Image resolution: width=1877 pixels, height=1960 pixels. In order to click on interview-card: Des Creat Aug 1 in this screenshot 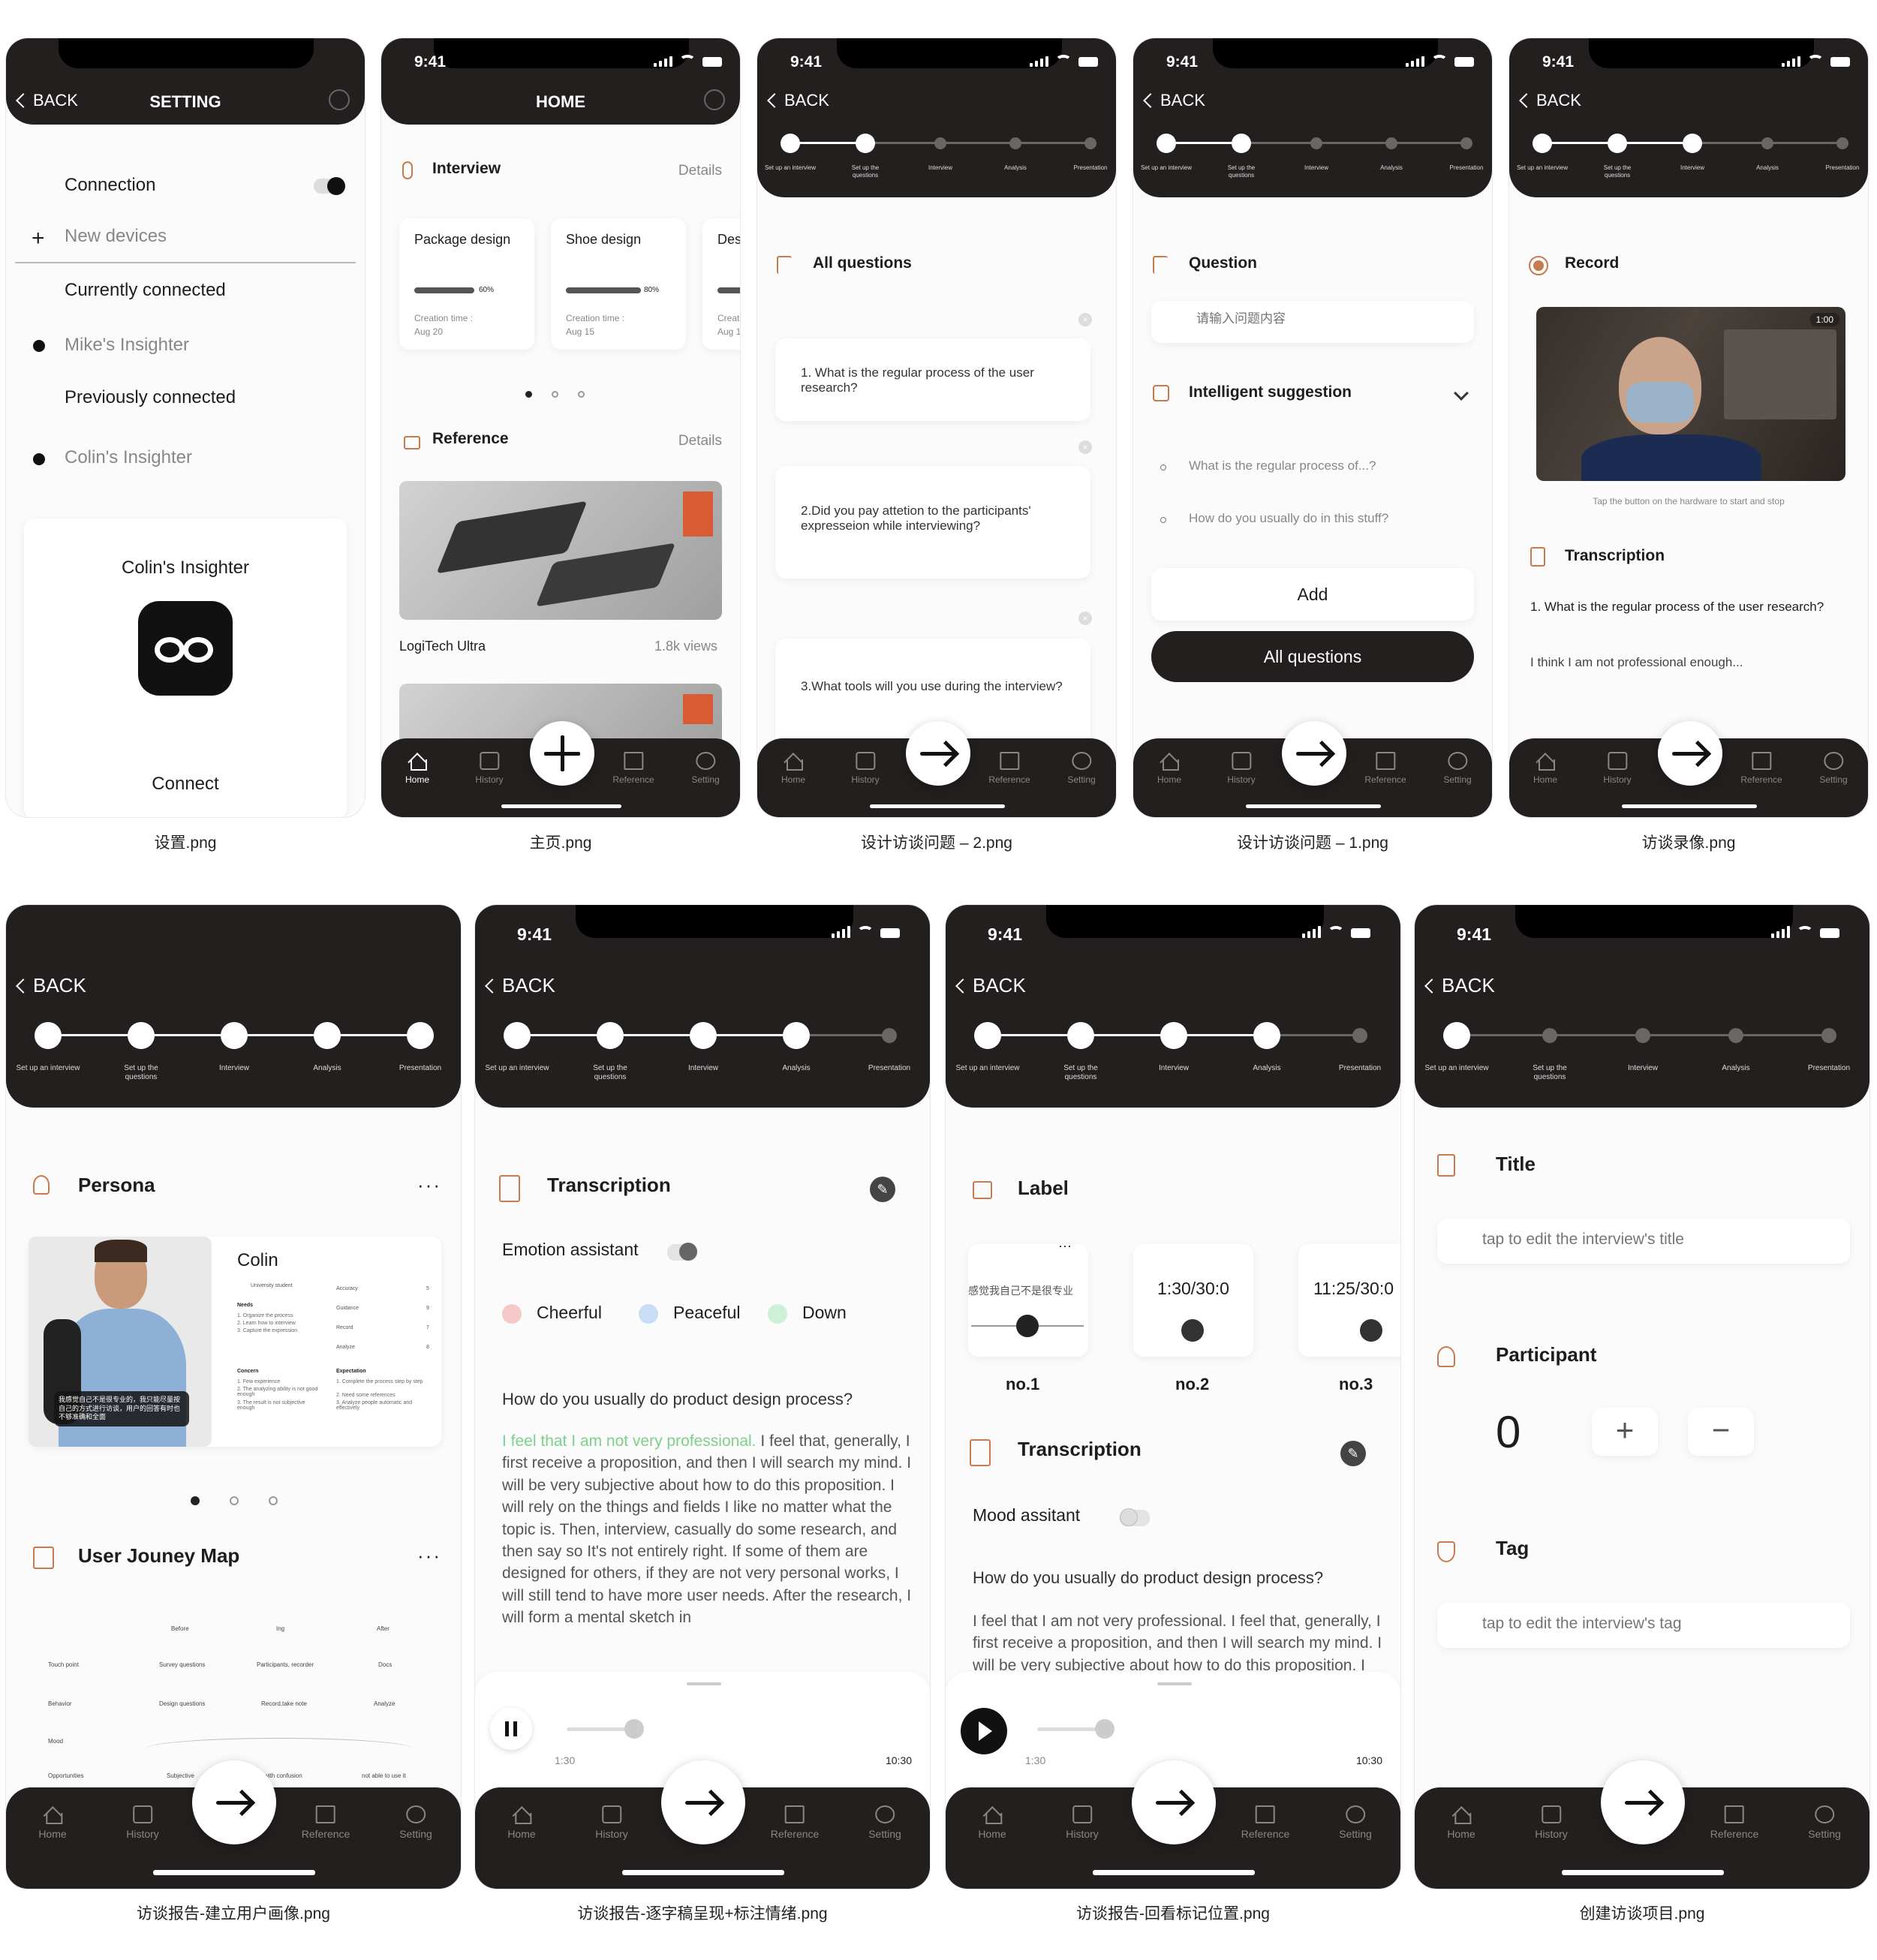, I will do `click(721, 284)`.